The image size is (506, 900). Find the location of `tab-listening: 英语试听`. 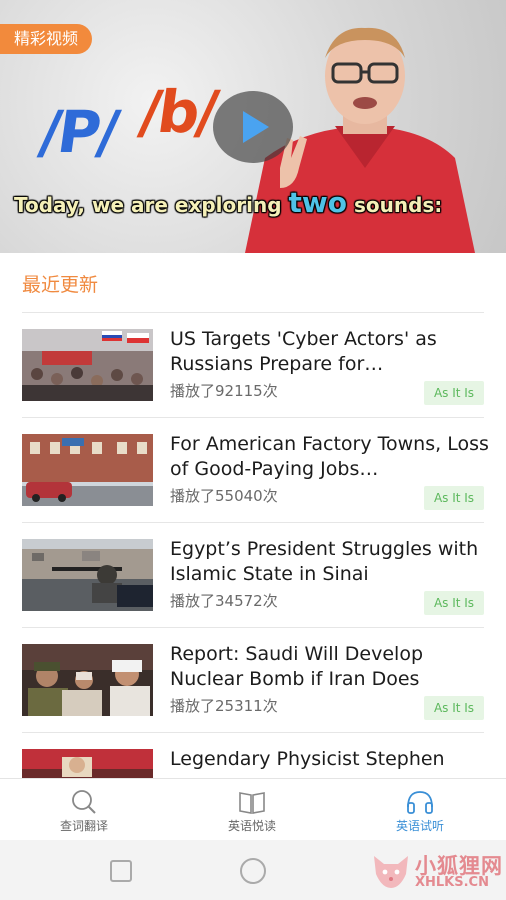

tab-listening: 英语试听 is located at coordinates (420, 810).